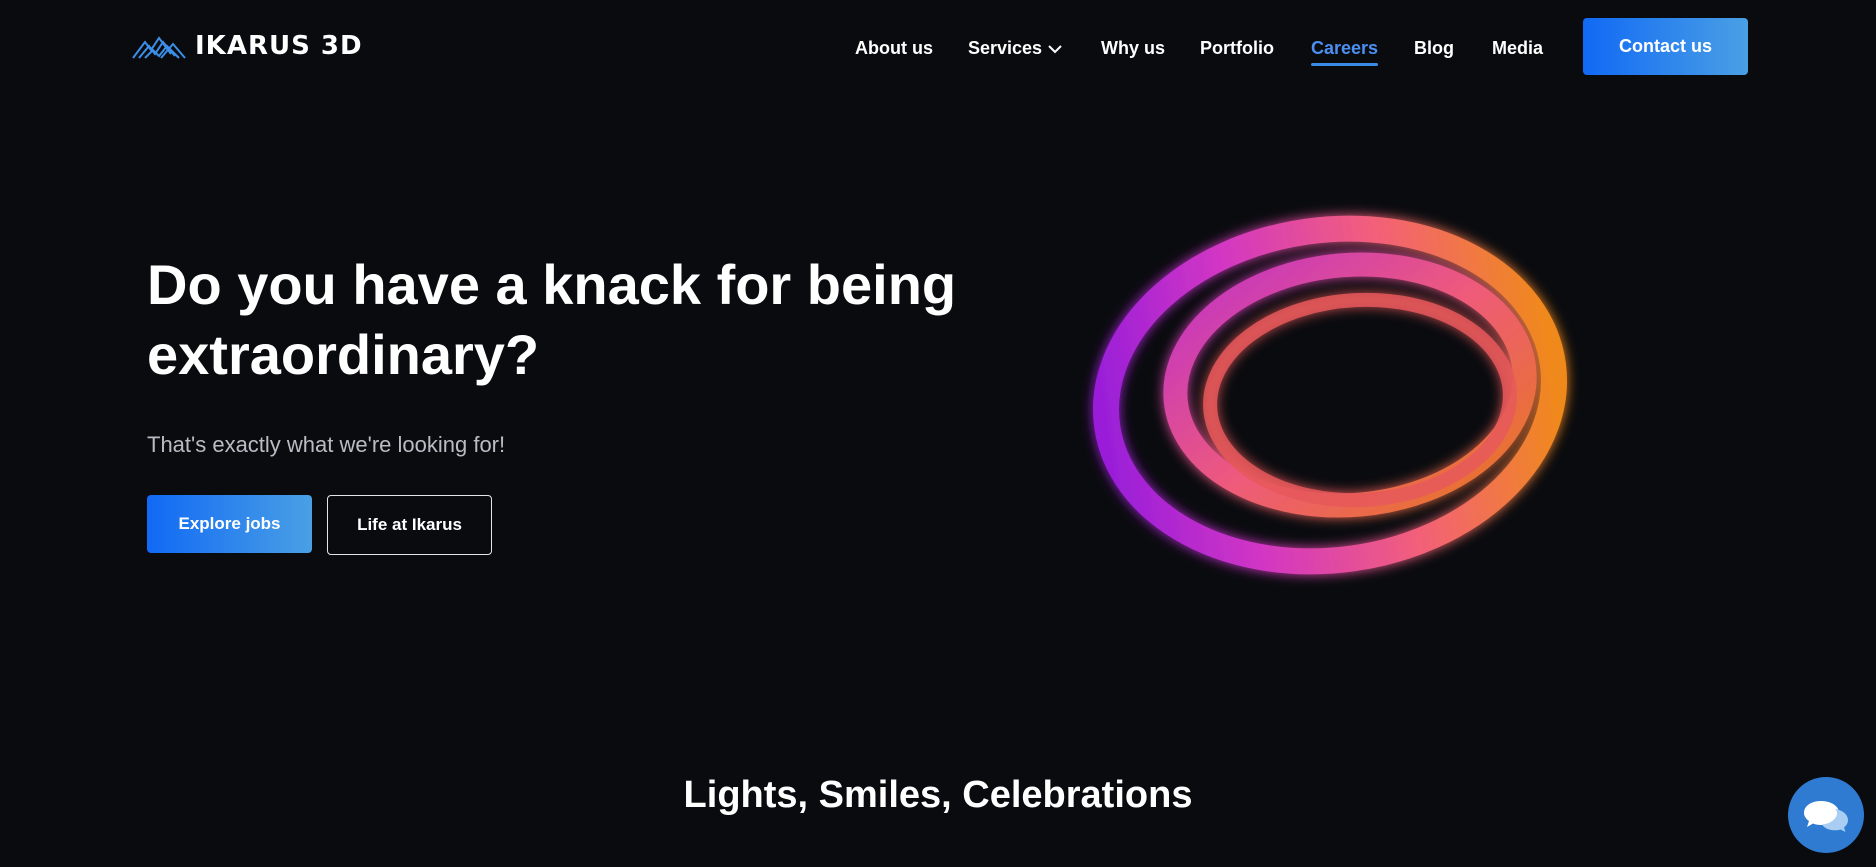 This screenshot has height=867, width=1876. Describe the element at coordinates (229, 524) in the screenshot. I see `explore-jobs-button: Explore jobs` at that location.